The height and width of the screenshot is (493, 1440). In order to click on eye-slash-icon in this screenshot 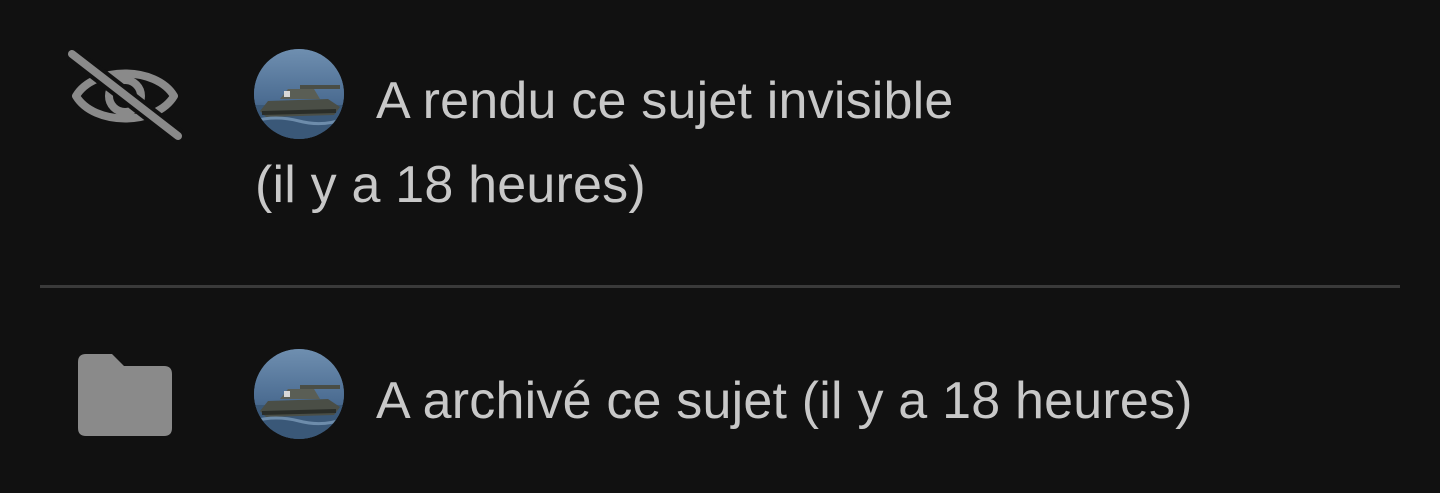, I will do `click(125, 98)`.